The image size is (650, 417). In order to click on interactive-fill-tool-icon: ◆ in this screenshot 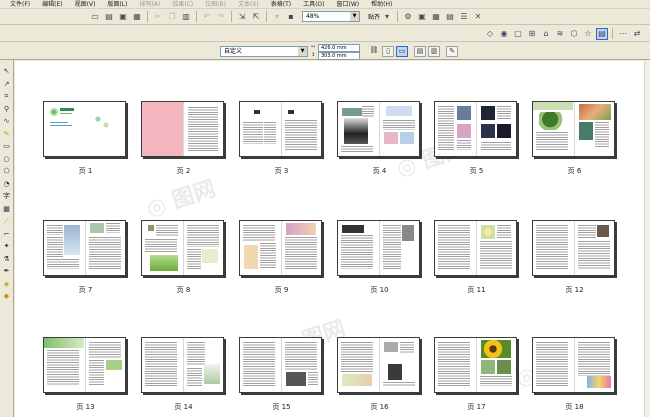, I will do `click(7, 296)`.